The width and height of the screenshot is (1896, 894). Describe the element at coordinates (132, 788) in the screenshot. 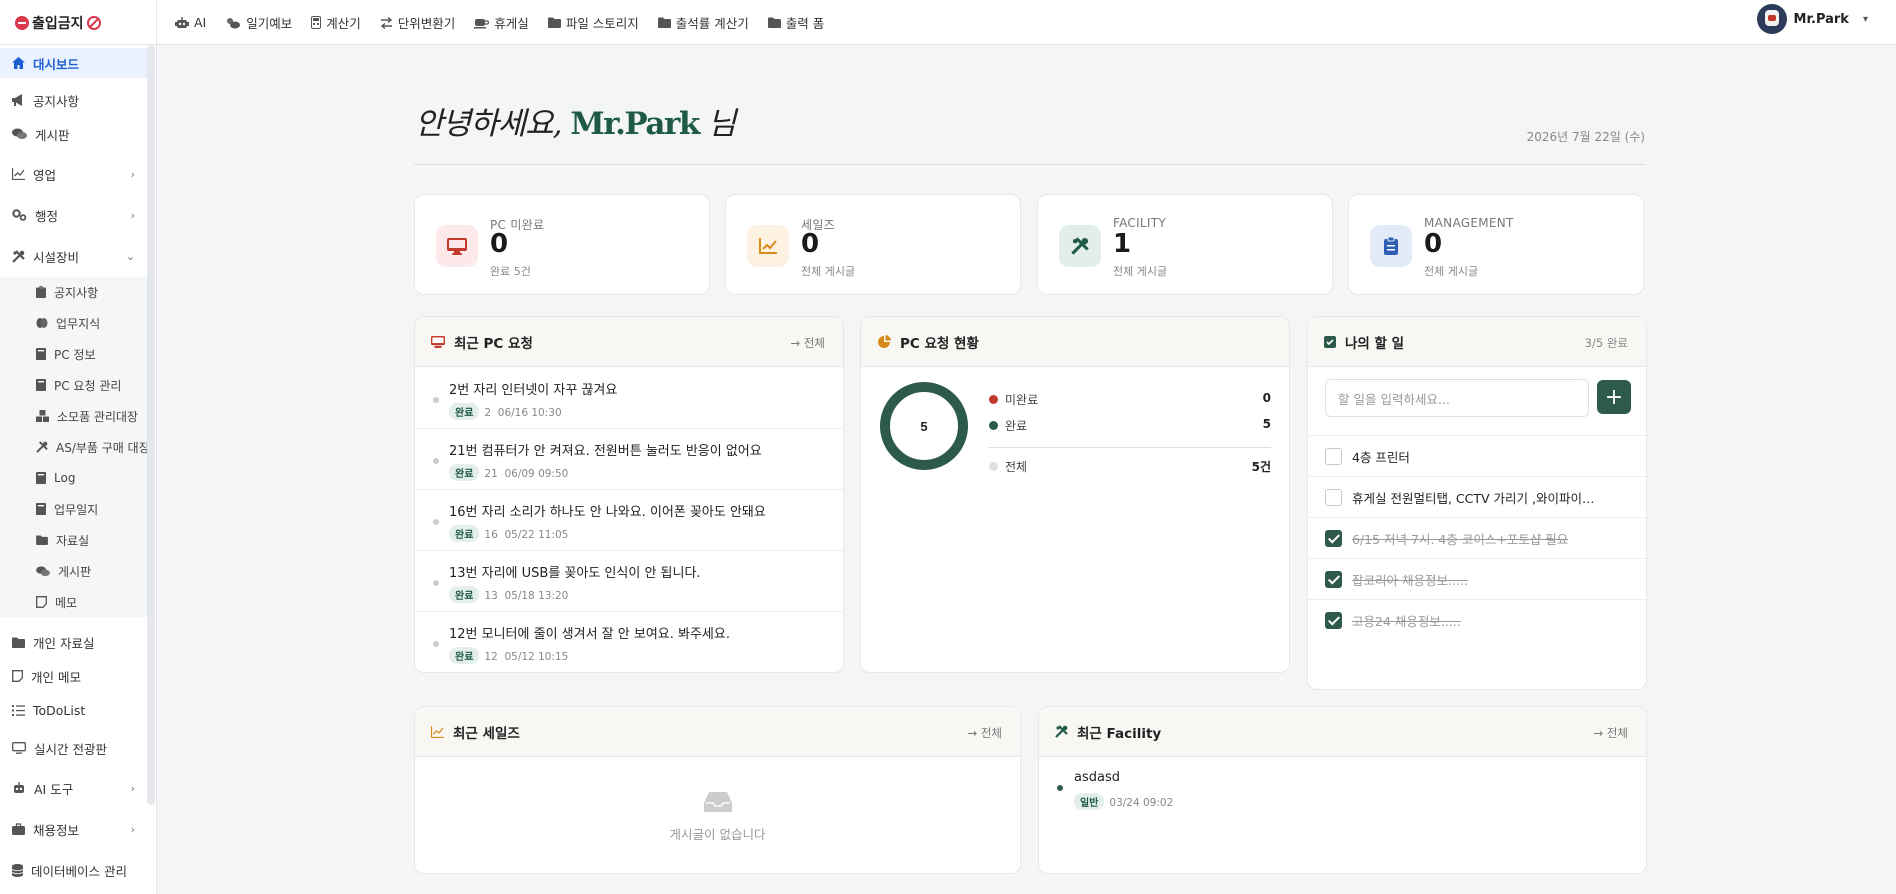

I see `chevron-right-icon: ›` at that location.